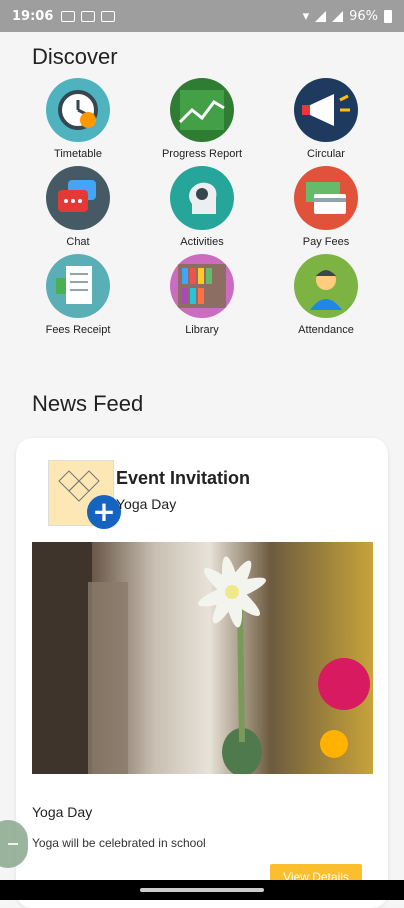  I want to click on status-bar: 19:06 ▾ 96%, so click(202, 16).